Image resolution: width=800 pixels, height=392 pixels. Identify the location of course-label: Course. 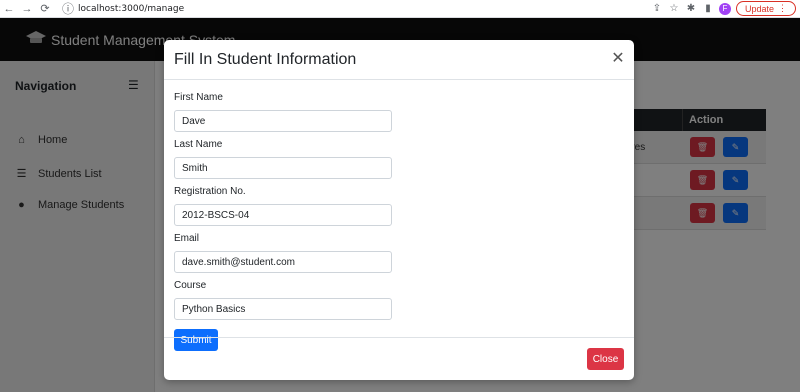
(190, 285).